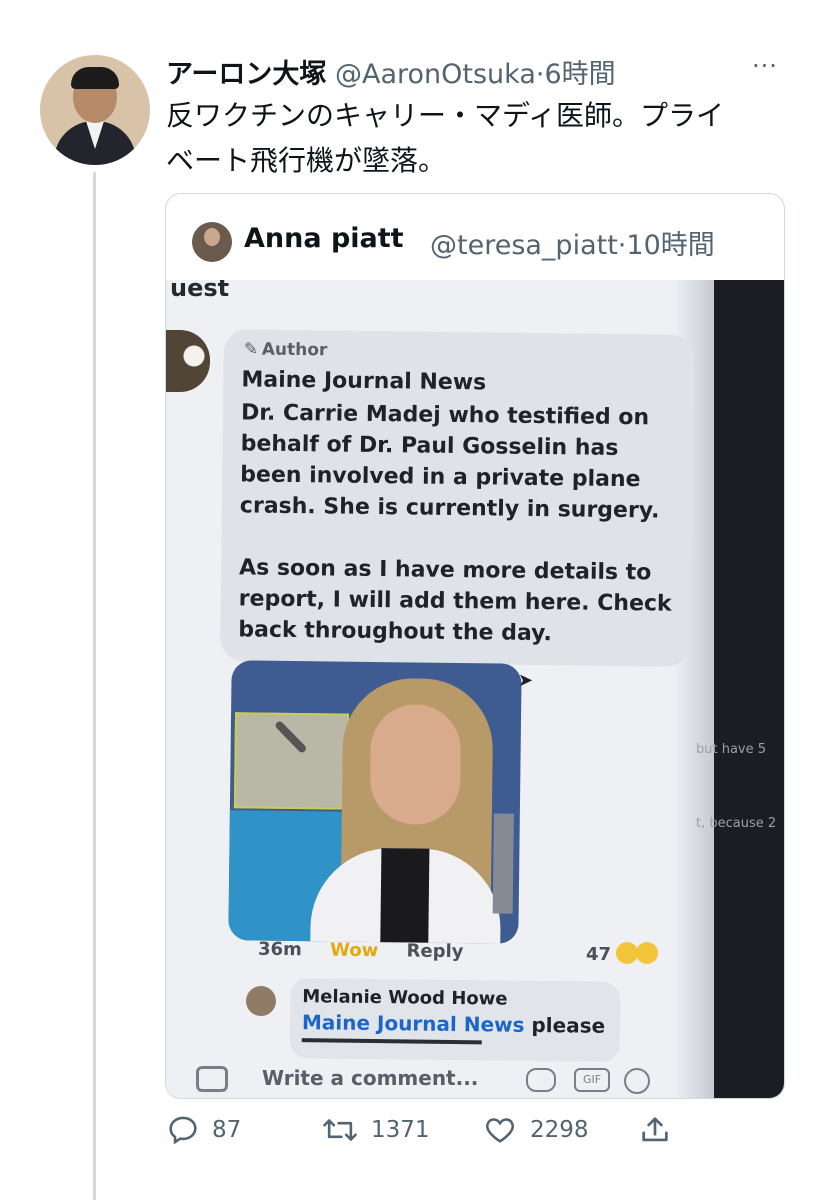 This screenshot has height=1200, width=825. Describe the element at coordinates (731, 749) in the screenshot. I see `faint-text: but have 5` at that location.